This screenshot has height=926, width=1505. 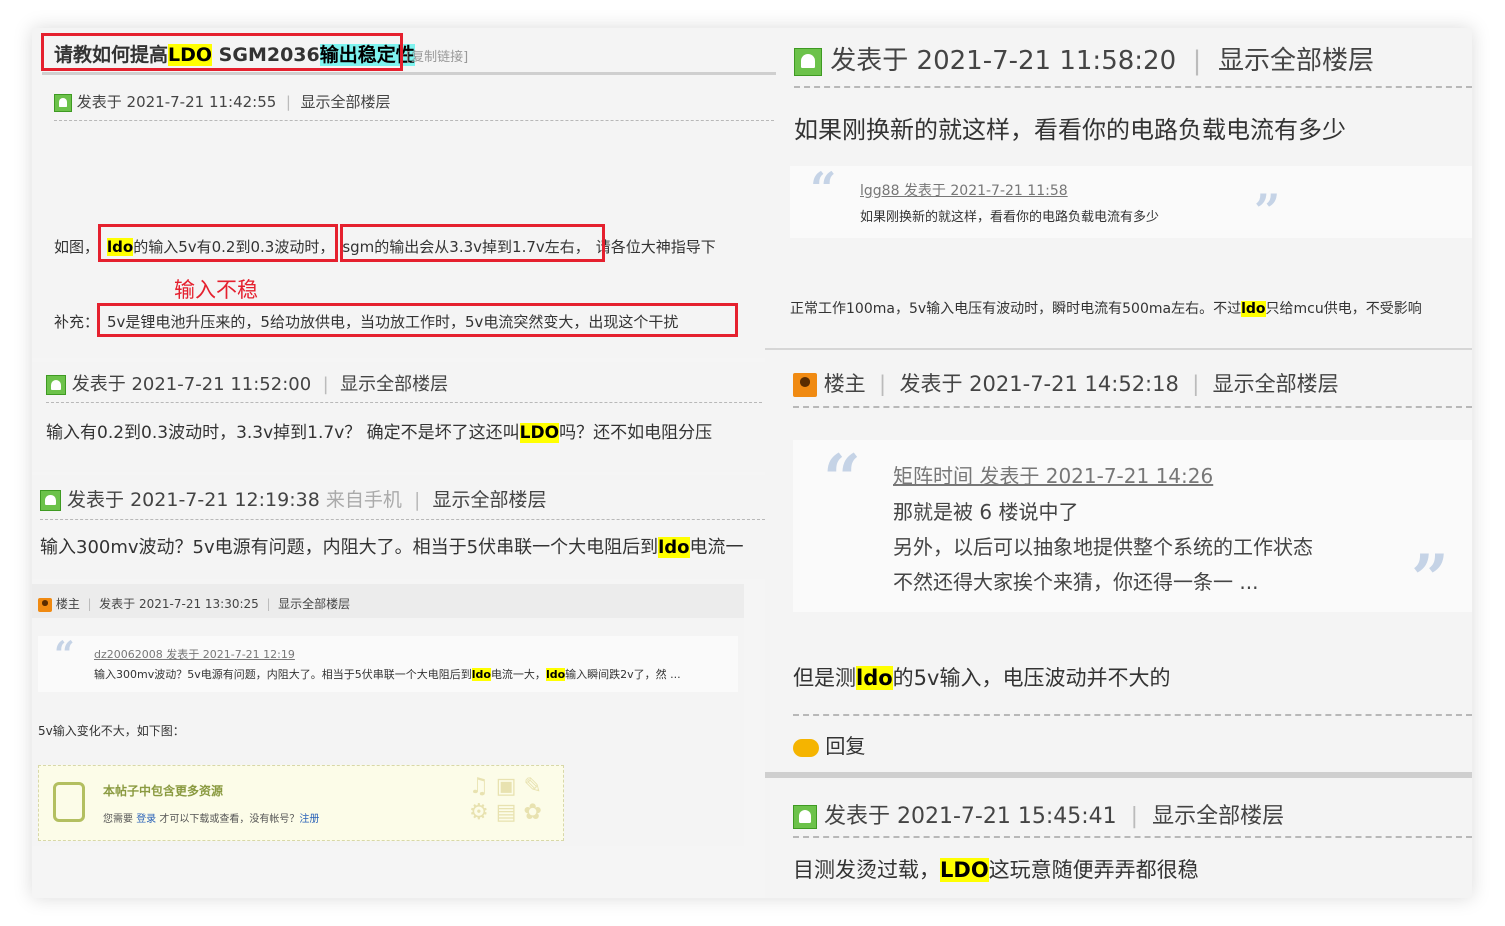 What do you see at coordinates (69, 802) in the screenshot?
I see `attachment-lock-icon` at bounding box center [69, 802].